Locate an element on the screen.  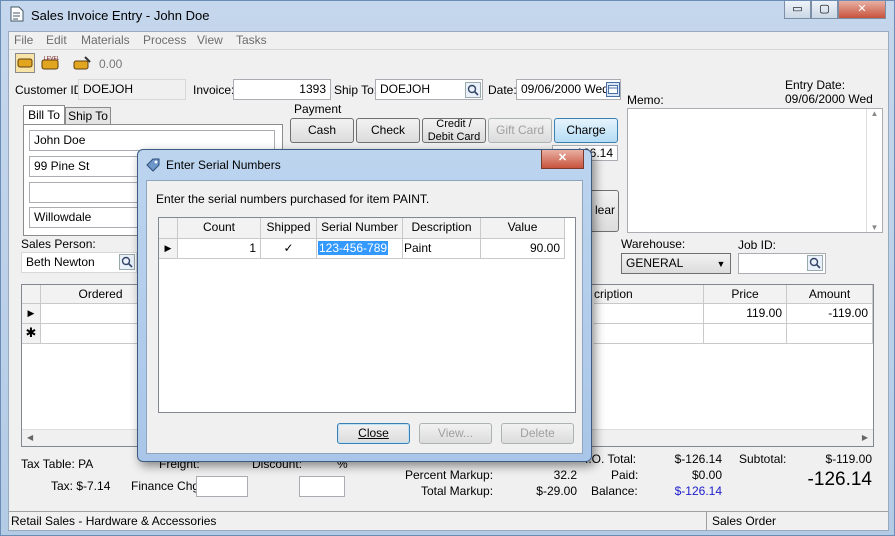
subtotal-label: Subtotal: is located at coordinates (763, 459).